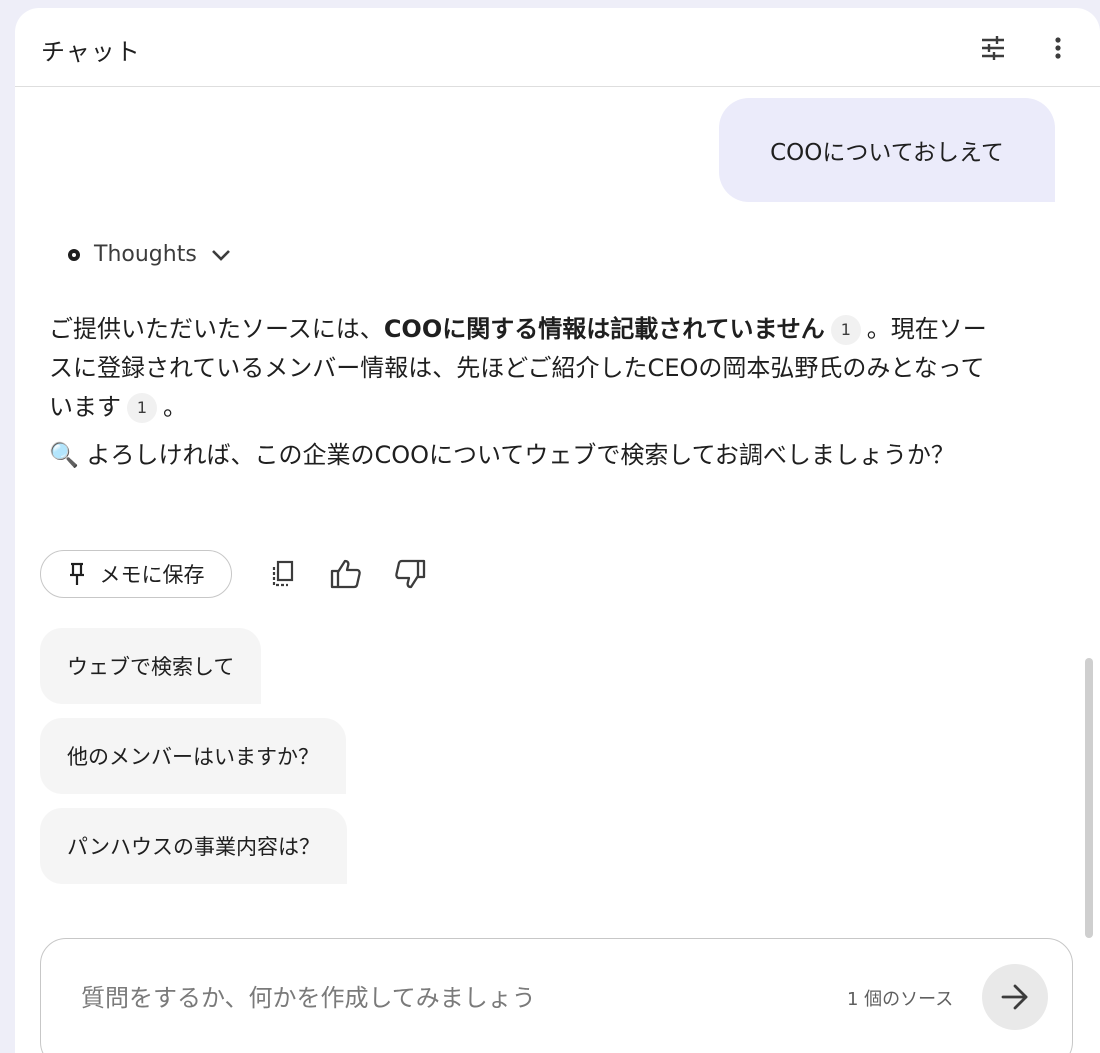 The image size is (1100, 1053). I want to click on suggestion-chip: パンハウスの事業内容は？, so click(194, 846).